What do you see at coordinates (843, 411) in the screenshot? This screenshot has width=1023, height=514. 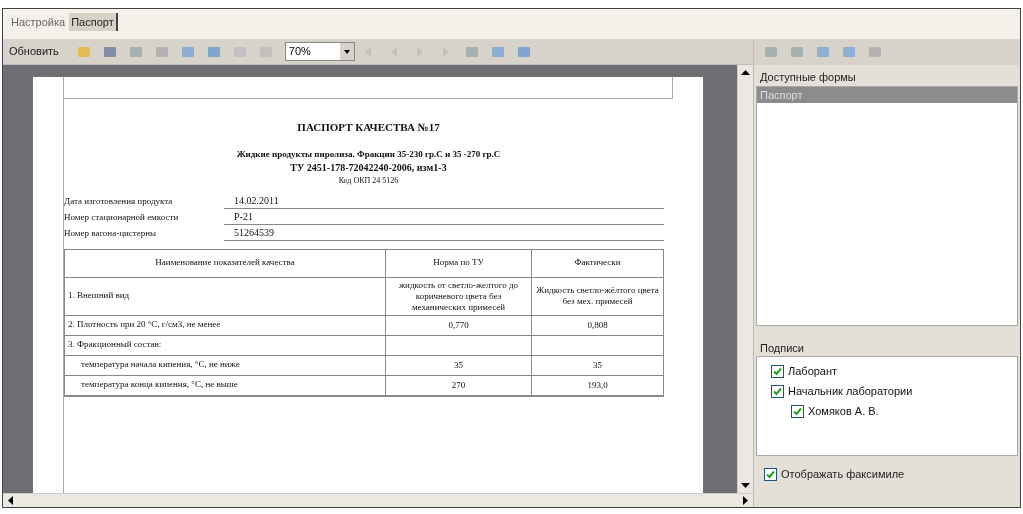 I see `tree-item-label: Хомяков А. В.` at bounding box center [843, 411].